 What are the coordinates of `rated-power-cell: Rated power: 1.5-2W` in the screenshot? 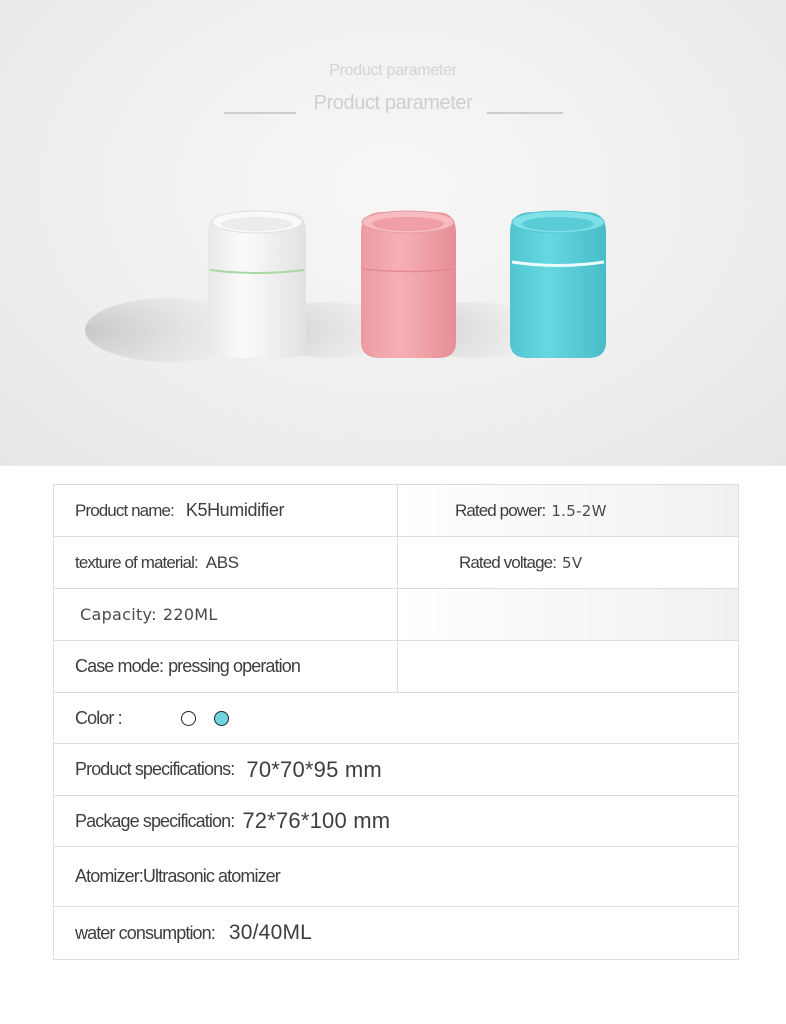 It's located at (567, 510).